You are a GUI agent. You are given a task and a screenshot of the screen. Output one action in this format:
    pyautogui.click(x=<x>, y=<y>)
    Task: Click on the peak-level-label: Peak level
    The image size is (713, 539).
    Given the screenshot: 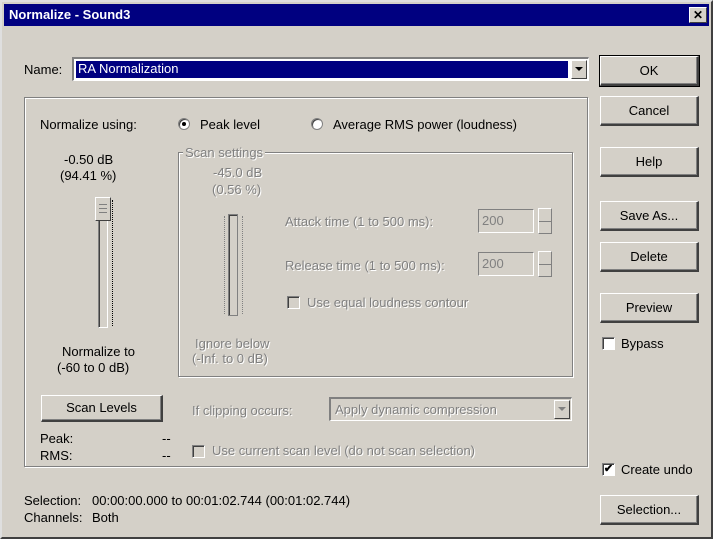 What is the action you would take?
    pyautogui.click(x=230, y=124)
    